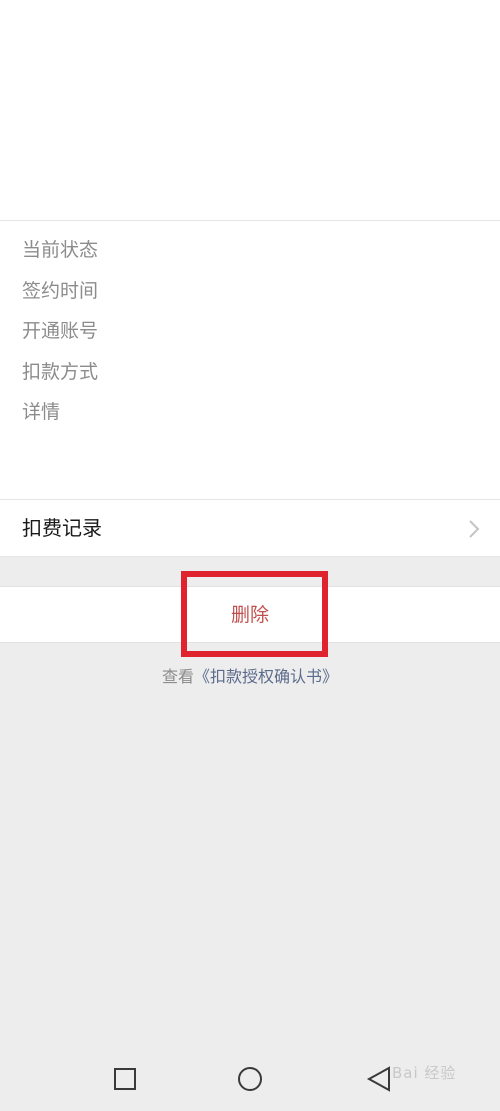 This screenshot has width=500, height=1111. Describe the element at coordinates (250, 1079) in the screenshot. I see `circle-icon` at that location.